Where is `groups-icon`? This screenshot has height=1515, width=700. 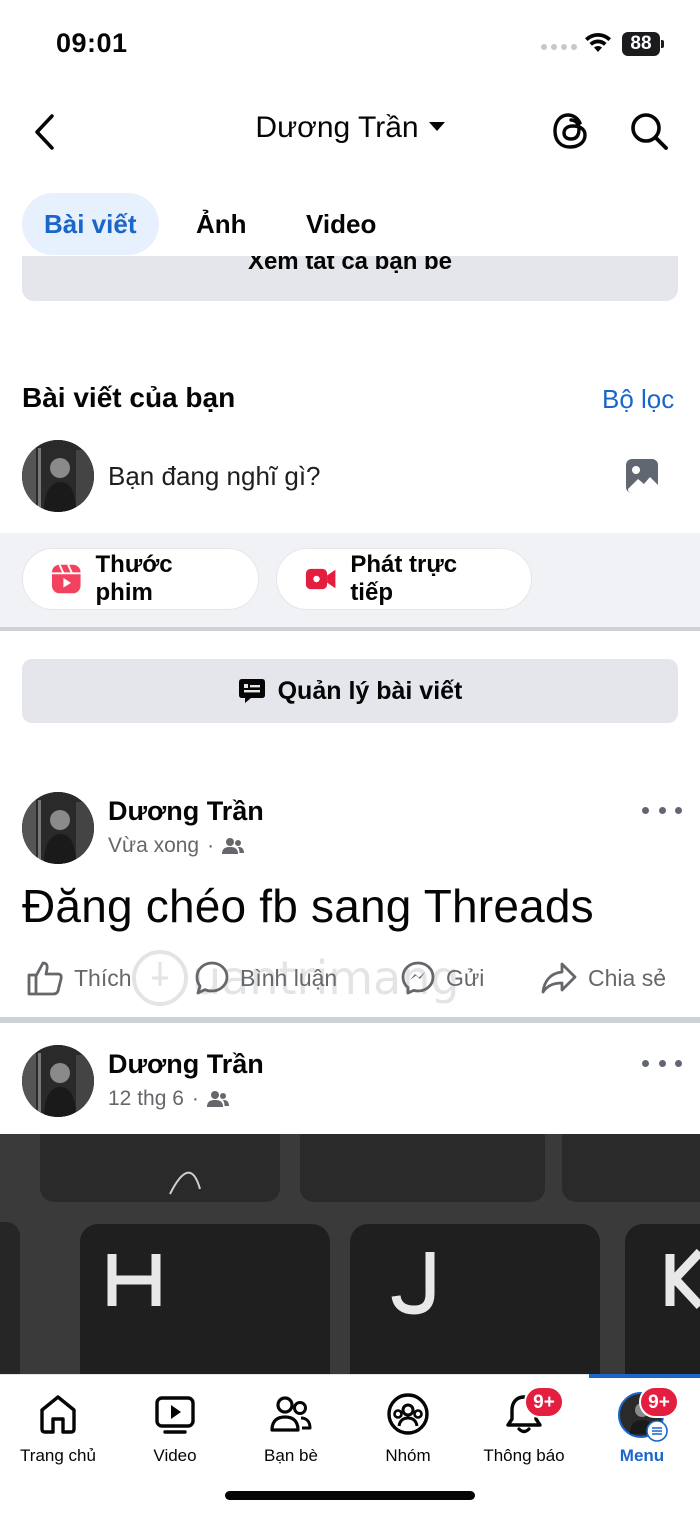 groups-icon is located at coordinates (408, 1414).